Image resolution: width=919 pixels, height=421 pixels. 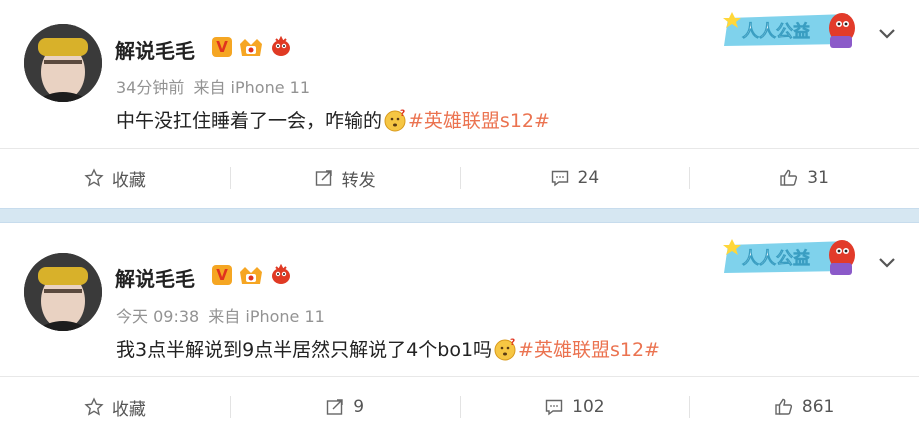 I want to click on post-content: 中午没扛住睡着了一会，咋输的 ? #英雄联盟s12#, so click(x=333, y=119).